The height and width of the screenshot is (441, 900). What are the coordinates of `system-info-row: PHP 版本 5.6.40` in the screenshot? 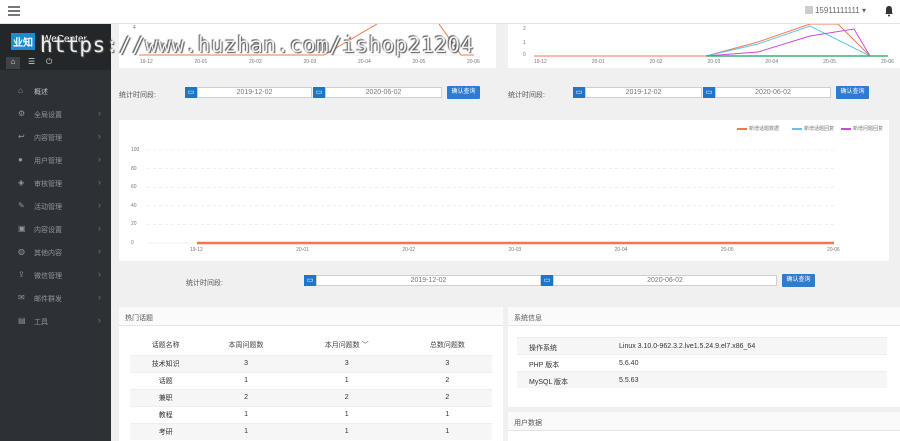 It's located at (702, 362).